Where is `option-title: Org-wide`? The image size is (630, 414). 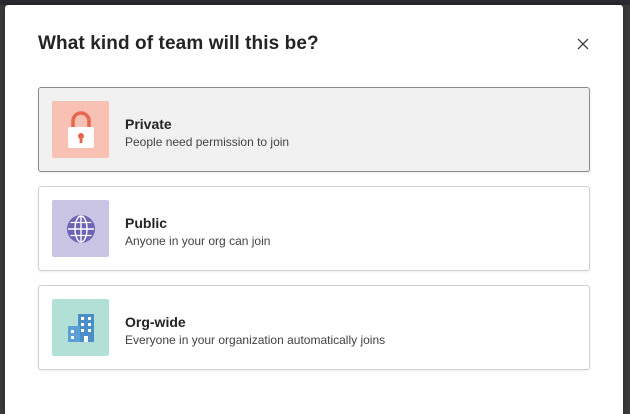
option-title: Org-wide is located at coordinates (155, 322).